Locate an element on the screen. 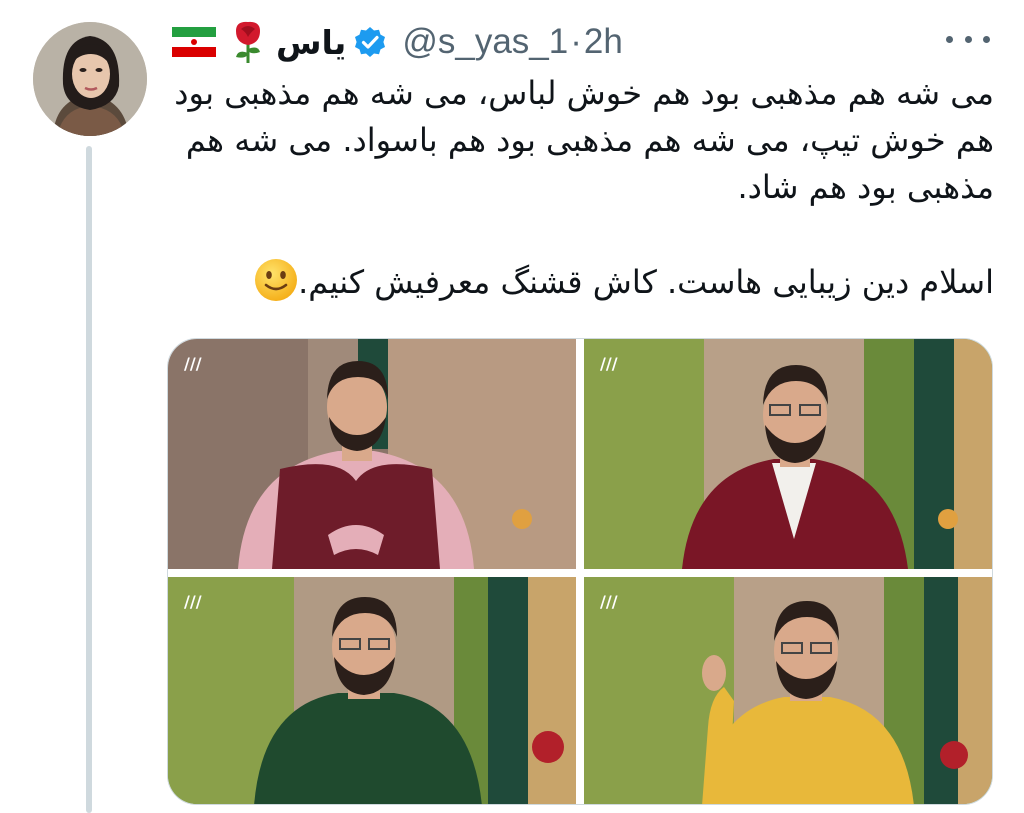 The image size is (1024, 813). author-handle: @s_yas_1 is located at coordinates (485, 42).